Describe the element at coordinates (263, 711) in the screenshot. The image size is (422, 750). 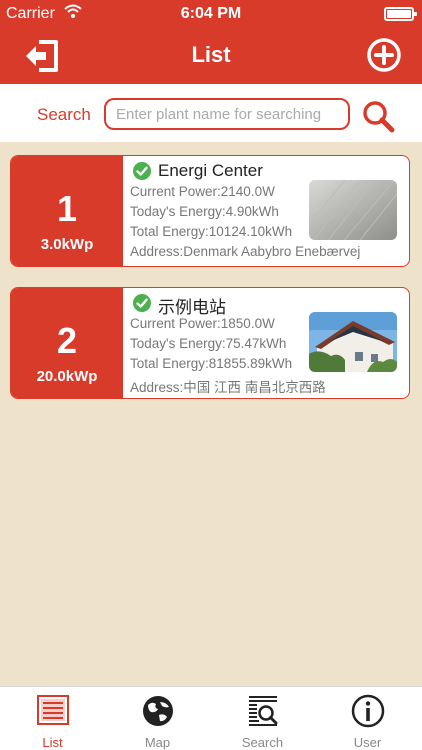
I see `search-list-icon` at that location.